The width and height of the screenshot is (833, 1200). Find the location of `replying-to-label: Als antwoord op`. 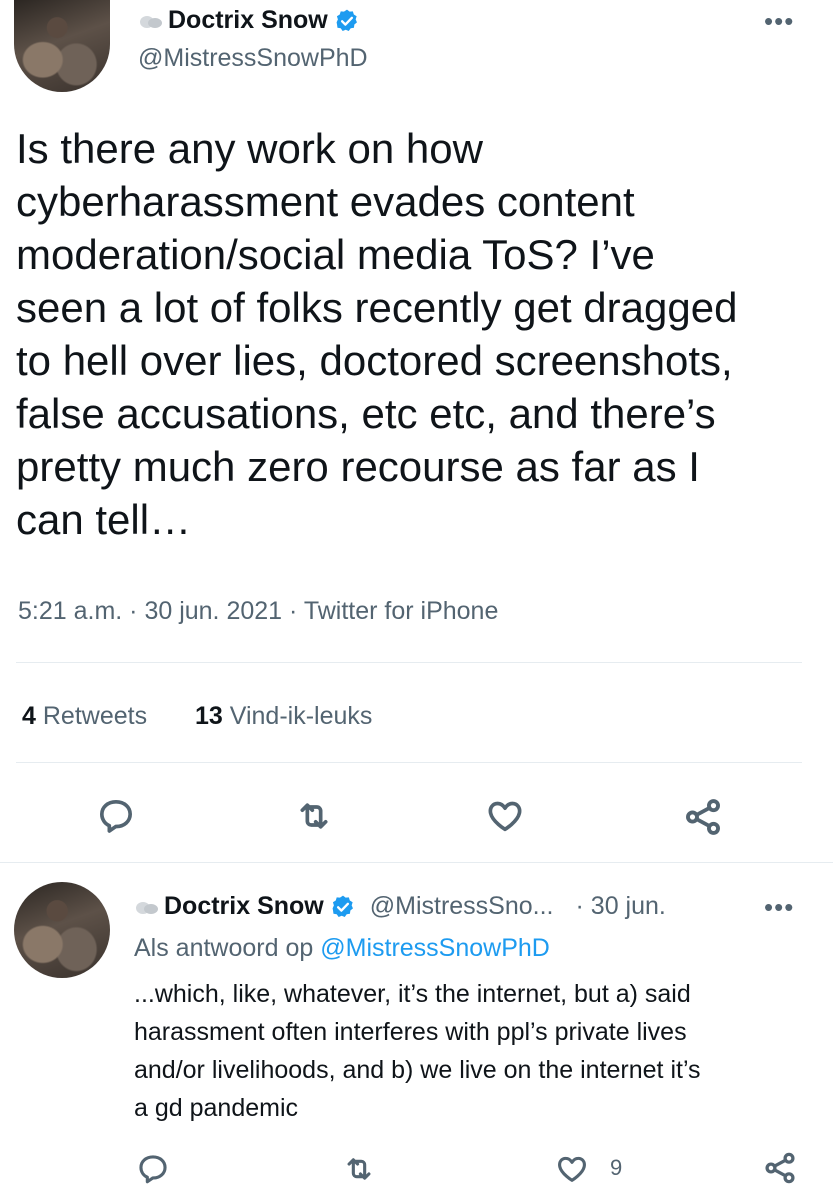

replying-to-label: Als antwoord op is located at coordinates (224, 948).